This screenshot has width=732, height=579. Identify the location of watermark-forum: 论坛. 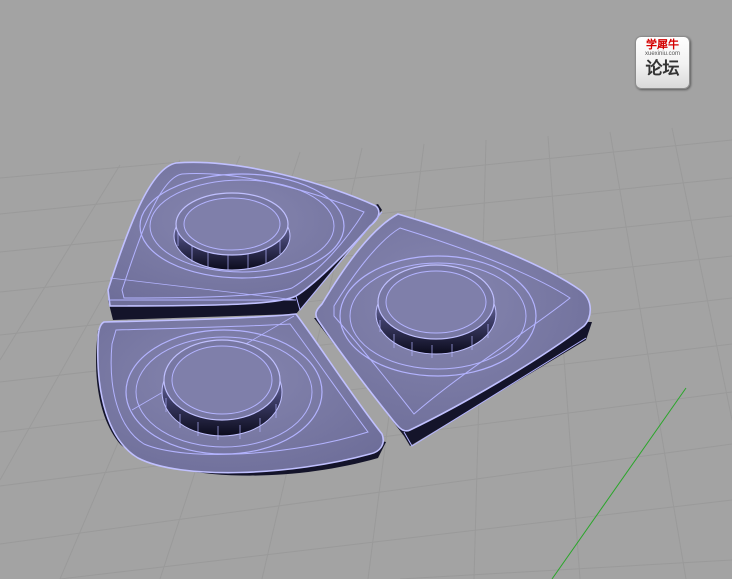
(662, 69).